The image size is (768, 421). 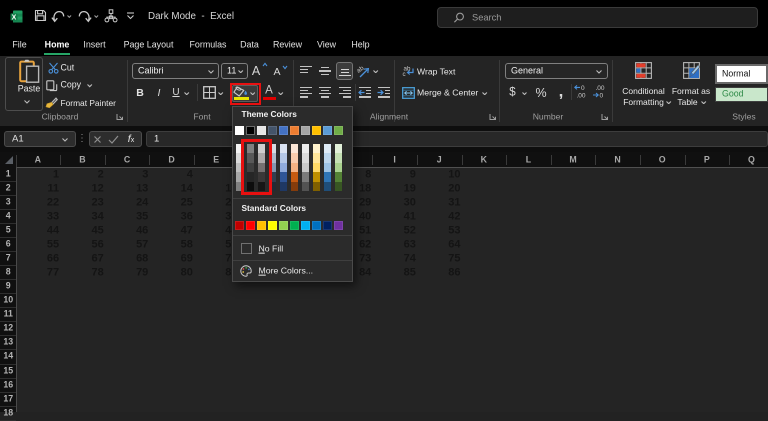 What do you see at coordinates (13, 17) in the screenshot?
I see `svg-text: X` at bounding box center [13, 17].